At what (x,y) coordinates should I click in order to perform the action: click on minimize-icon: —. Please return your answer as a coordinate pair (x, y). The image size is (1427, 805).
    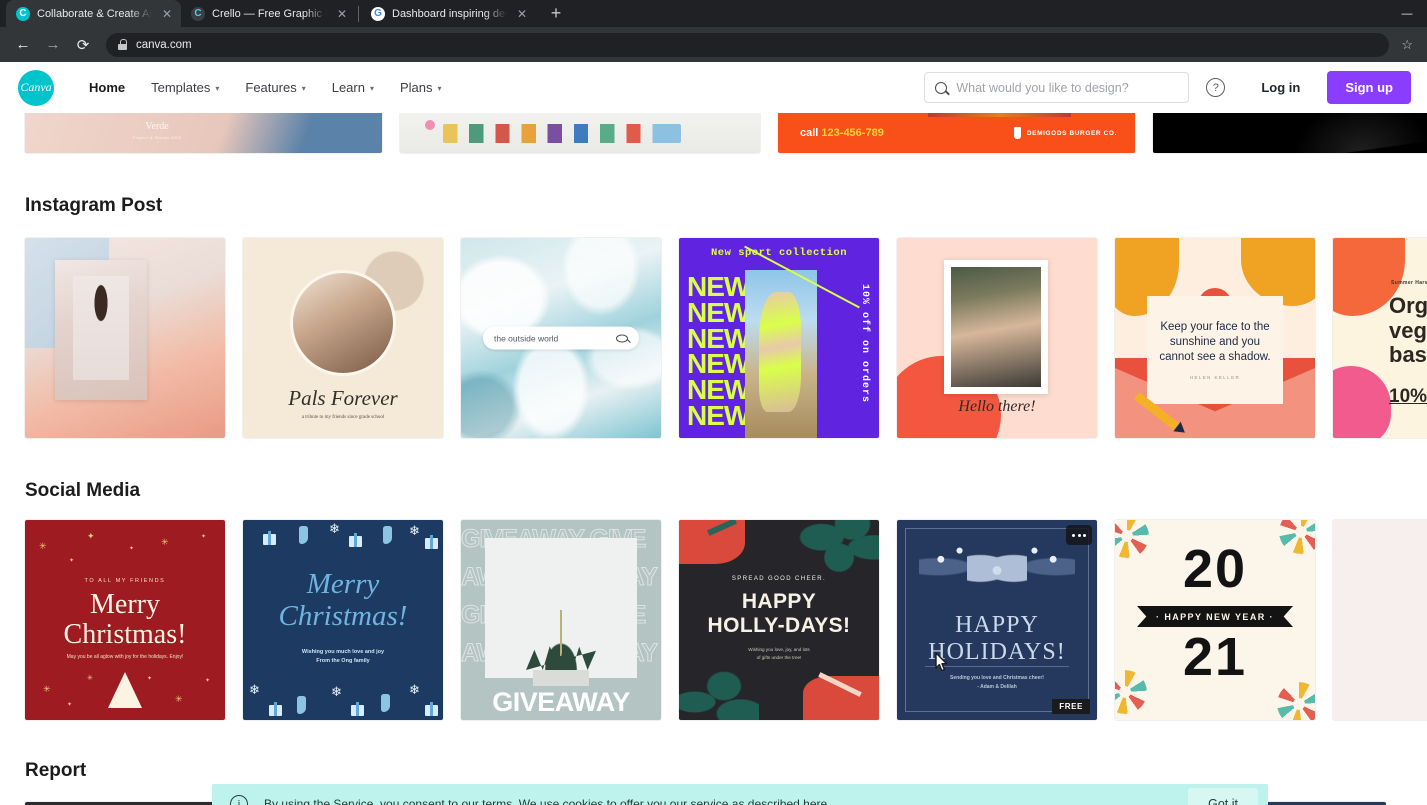
    Looking at the image, I should click on (1407, 13).